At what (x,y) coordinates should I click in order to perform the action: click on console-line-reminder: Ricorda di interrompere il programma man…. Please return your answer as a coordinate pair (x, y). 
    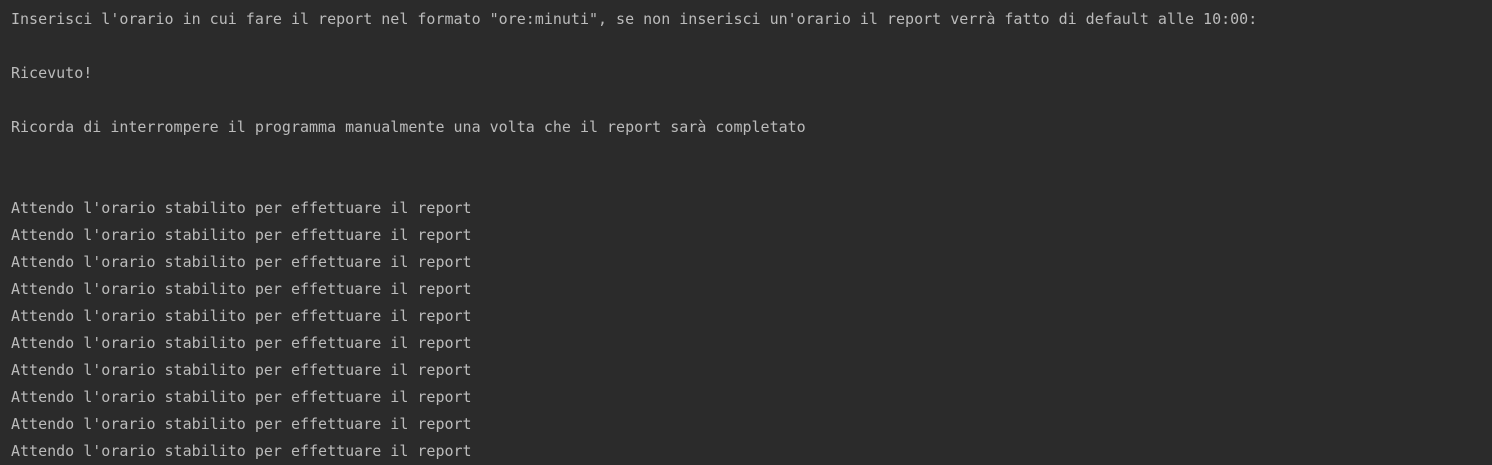
    Looking at the image, I should click on (408, 127).